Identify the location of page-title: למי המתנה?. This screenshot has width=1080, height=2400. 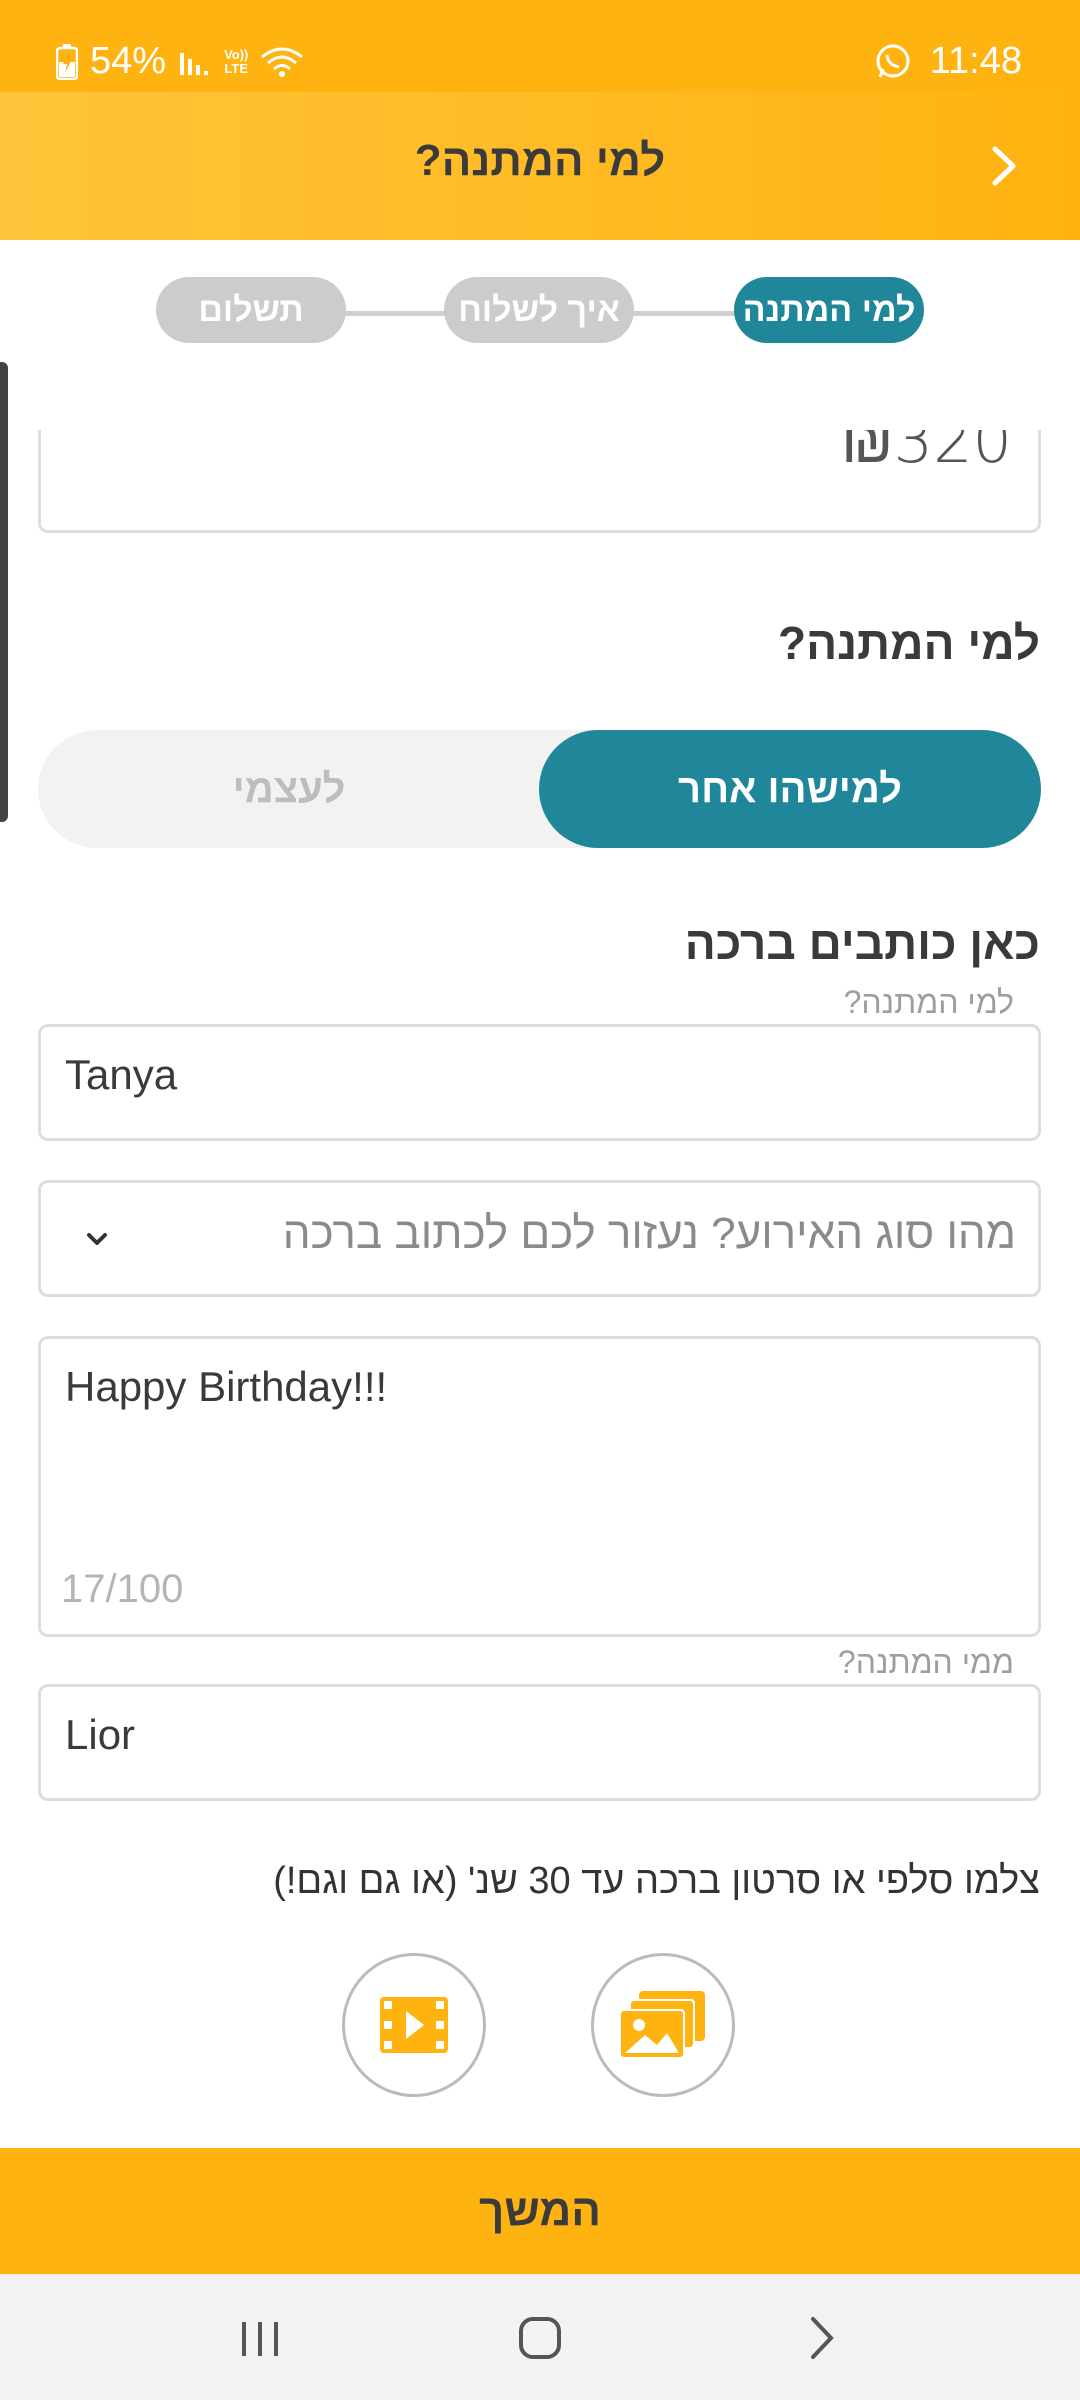
(540, 160).